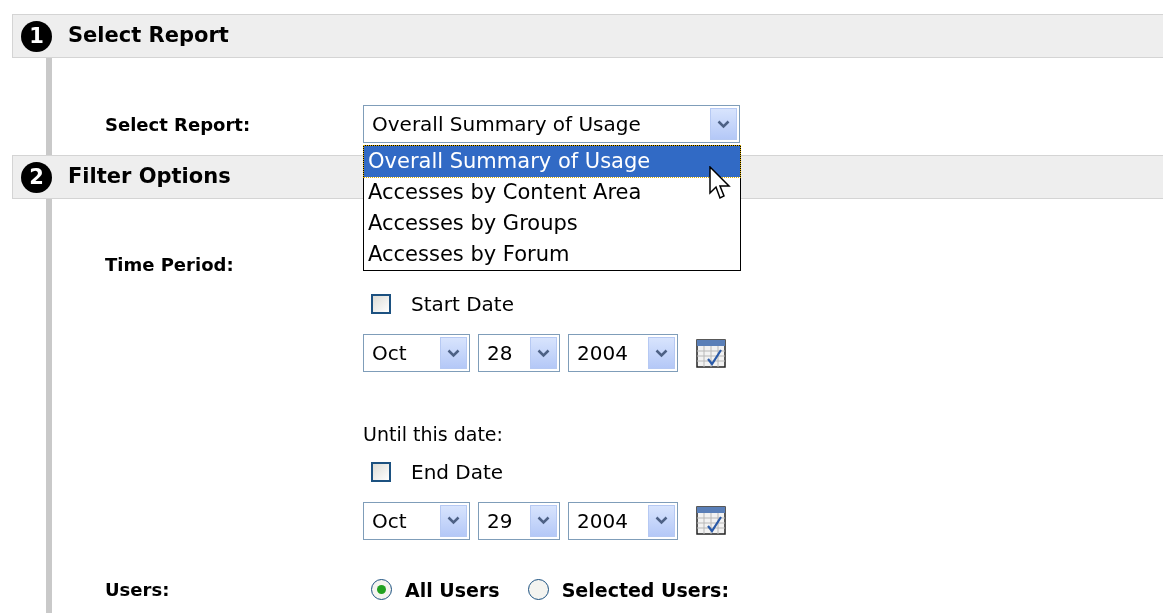  What do you see at coordinates (552, 223) in the screenshot?
I see `dropdown-option: Accesses by Groups` at bounding box center [552, 223].